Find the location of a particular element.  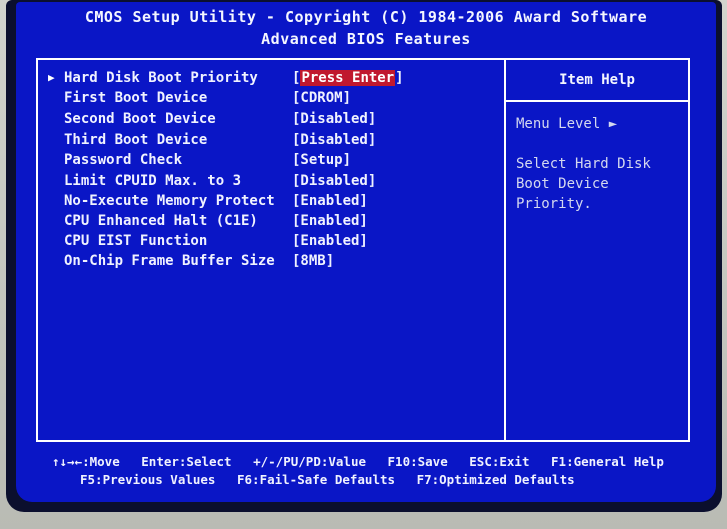

setting-value: [Press Enter] is located at coordinates (348, 78).